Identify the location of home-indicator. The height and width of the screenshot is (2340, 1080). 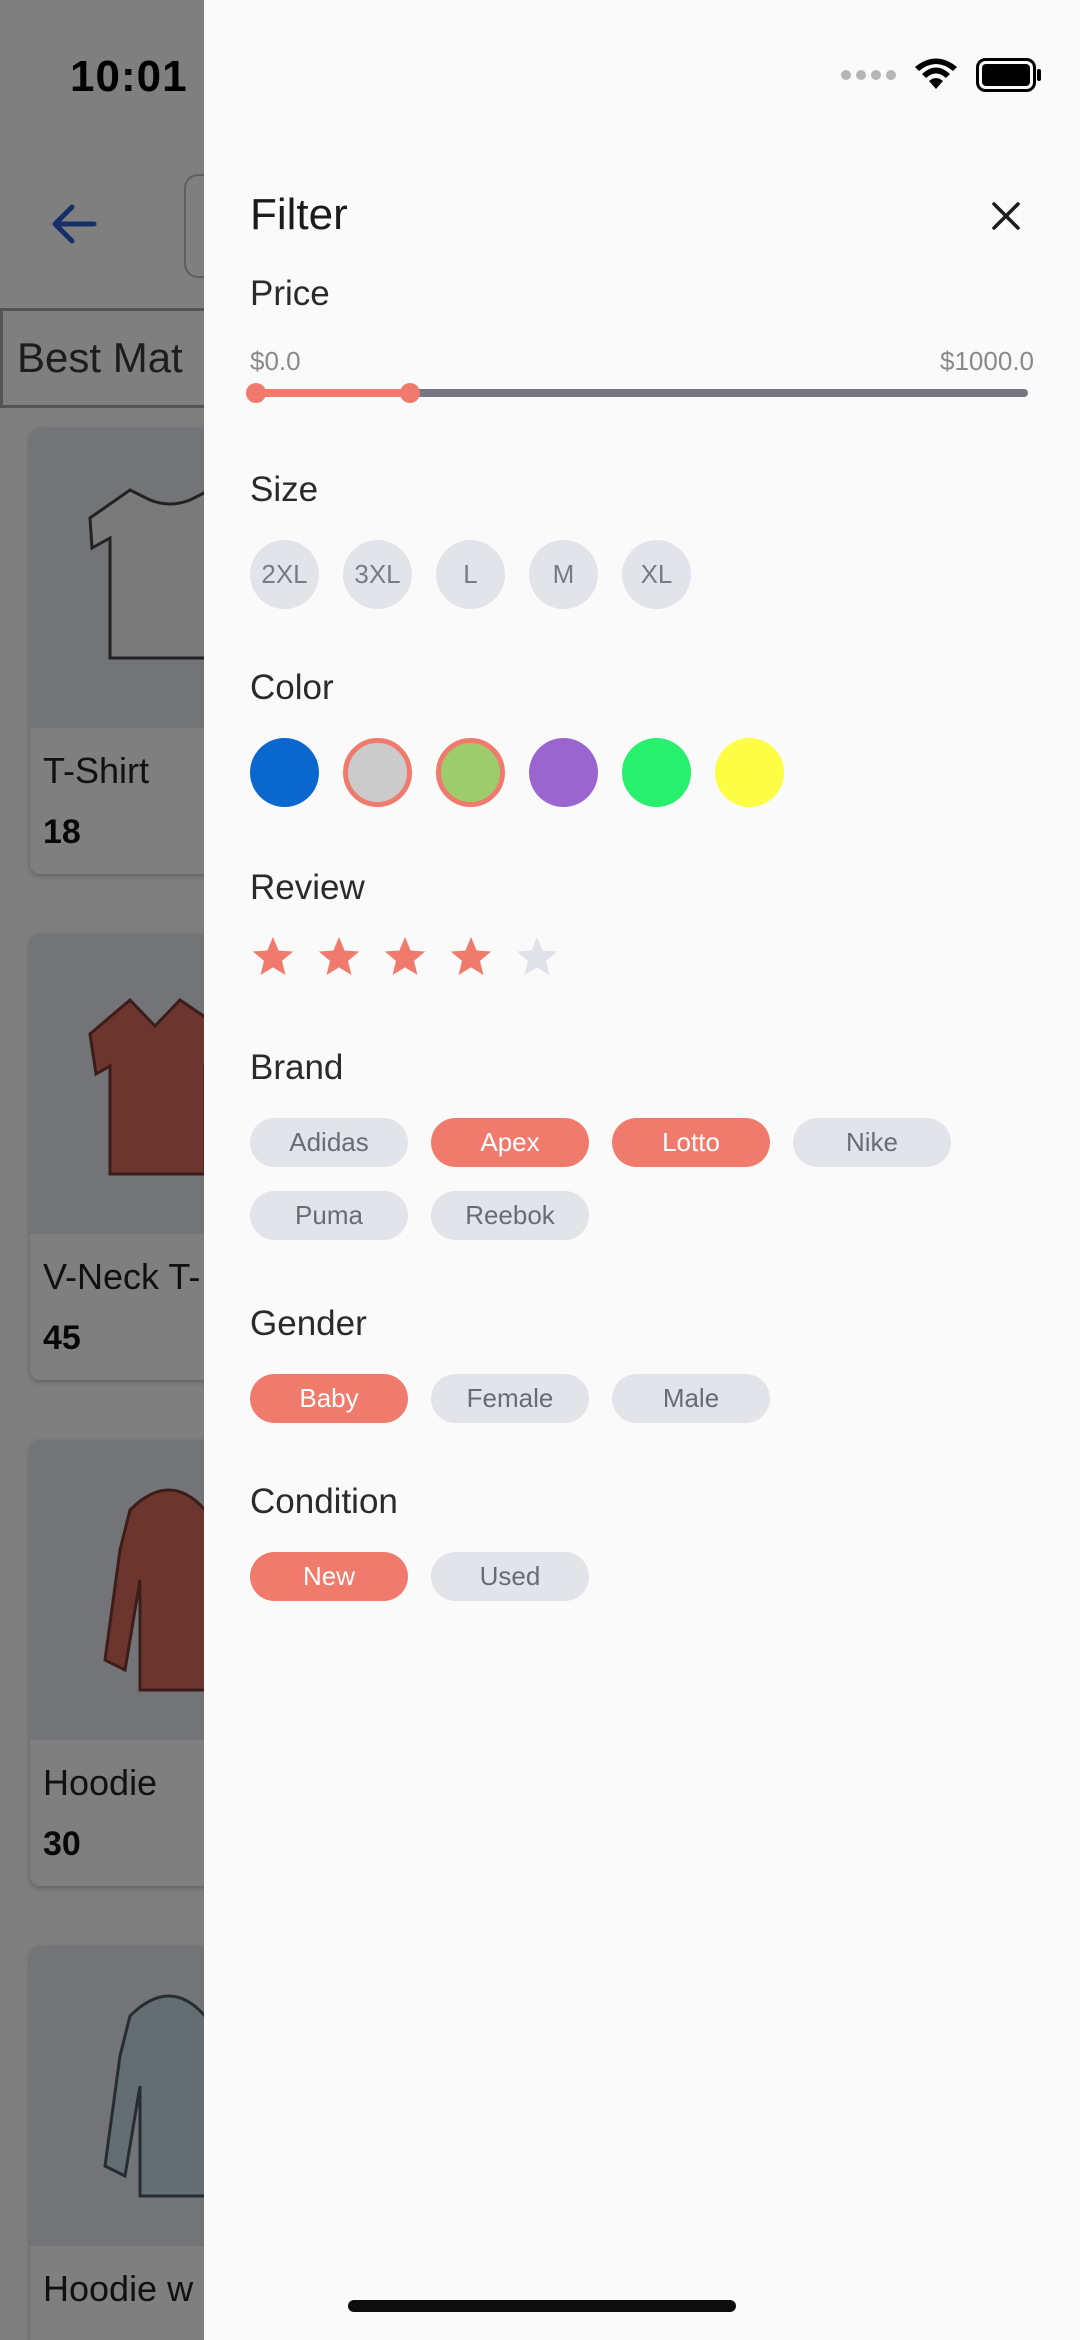
(542, 2306).